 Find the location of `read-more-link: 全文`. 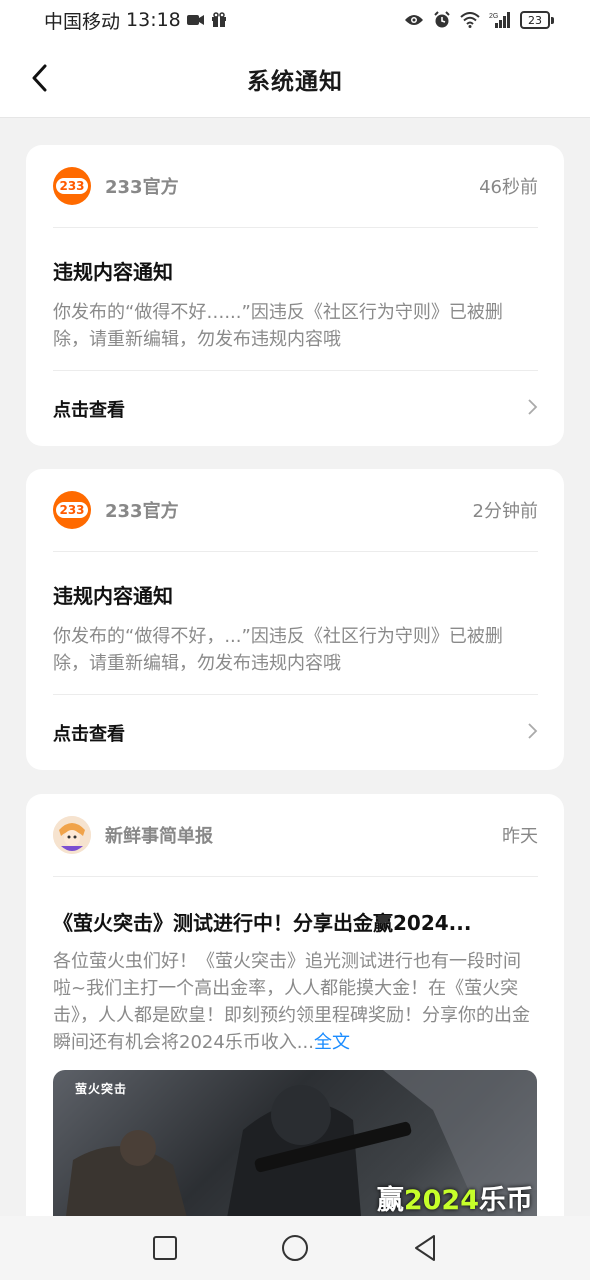

read-more-link: 全文 is located at coordinates (332, 1042).